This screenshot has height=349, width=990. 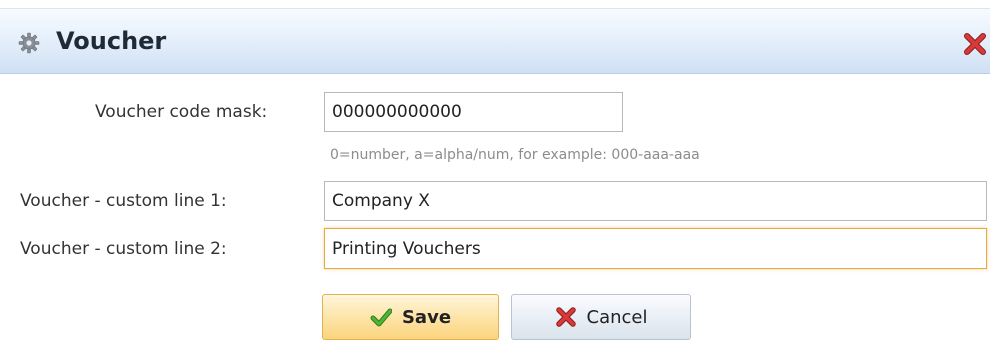 I want to click on close-icon, so click(x=975, y=44).